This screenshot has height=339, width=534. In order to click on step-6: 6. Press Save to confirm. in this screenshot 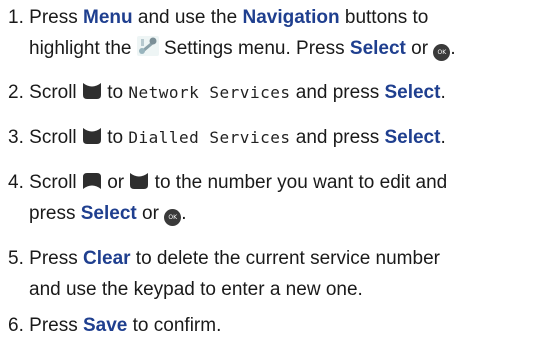, I will do `click(115, 325)`.